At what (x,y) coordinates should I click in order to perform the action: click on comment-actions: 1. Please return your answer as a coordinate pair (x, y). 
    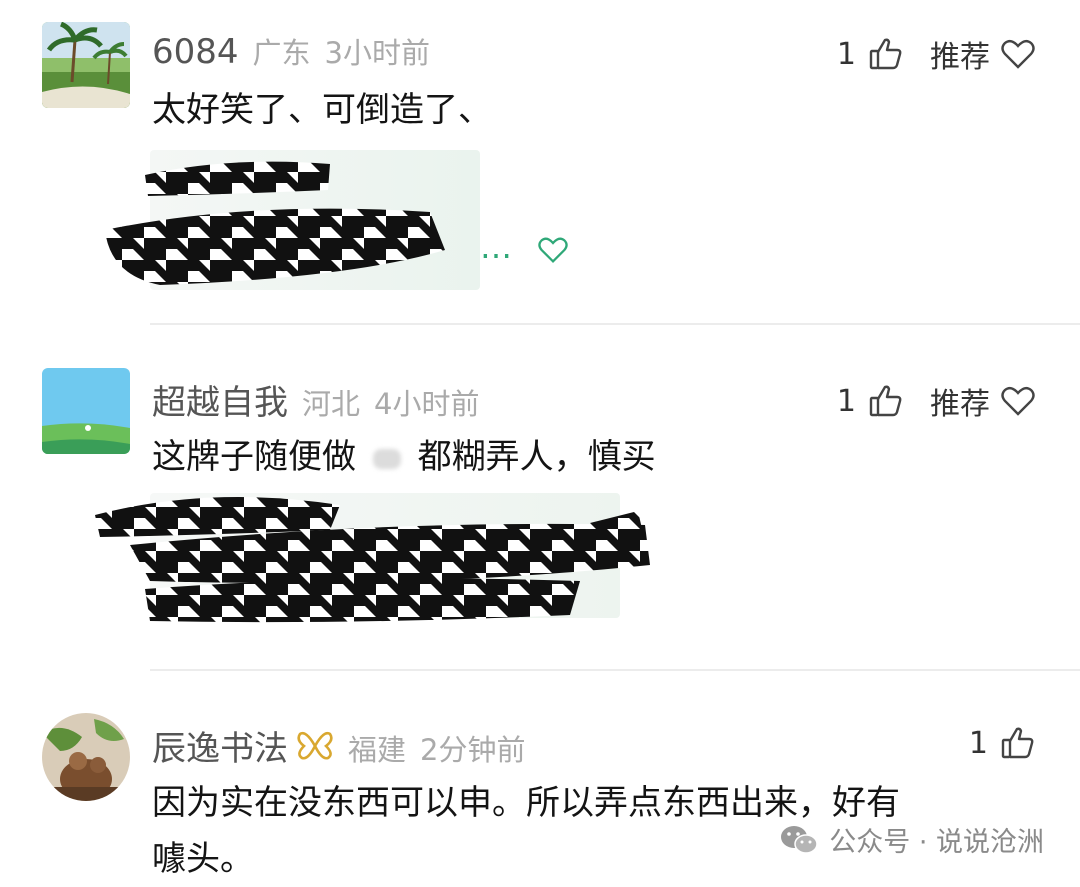
    Looking at the image, I should click on (1002, 743).